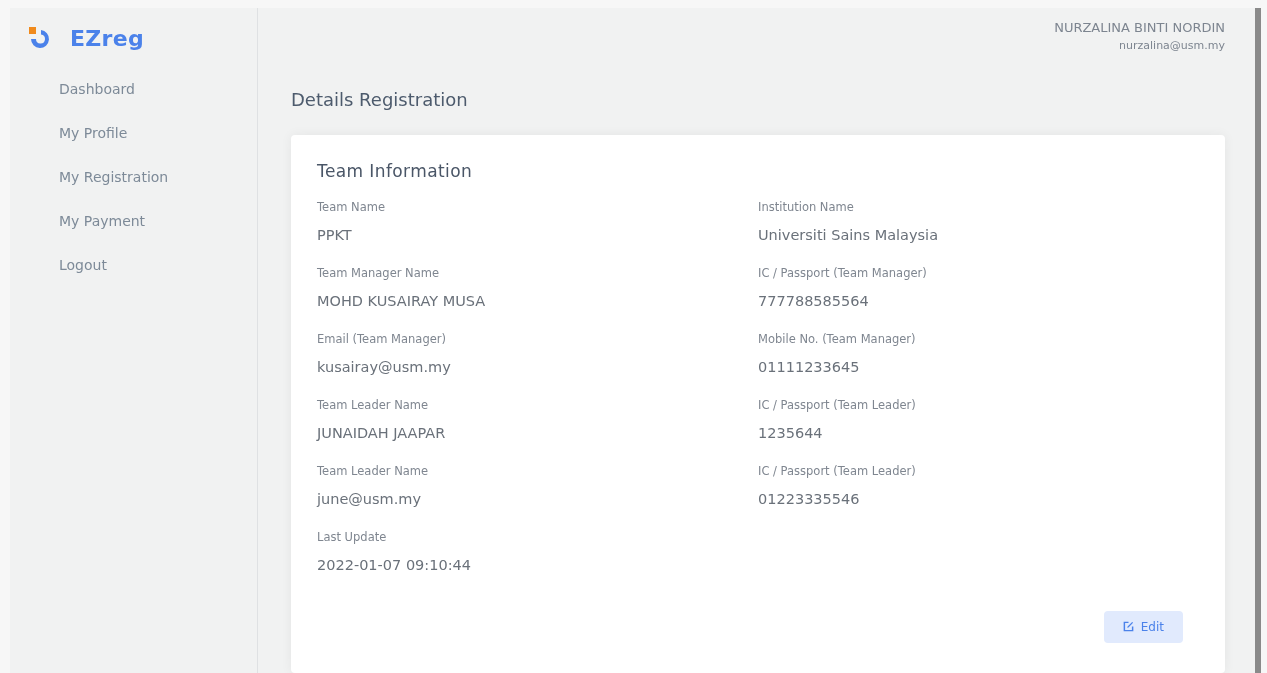 The height and width of the screenshot is (673, 1267). Describe the element at coordinates (158, 133) in the screenshot. I see `sidebar-item: My Profile` at that location.